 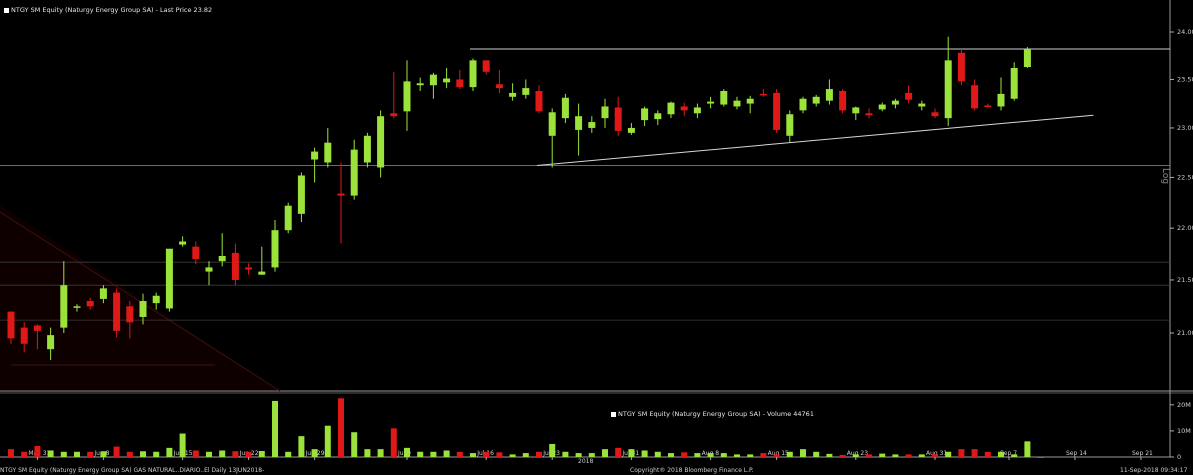 What do you see at coordinates (1154, 470) in the screenshot?
I see `footer-right: 11-Sep-2018 09:34:17` at bounding box center [1154, 470].